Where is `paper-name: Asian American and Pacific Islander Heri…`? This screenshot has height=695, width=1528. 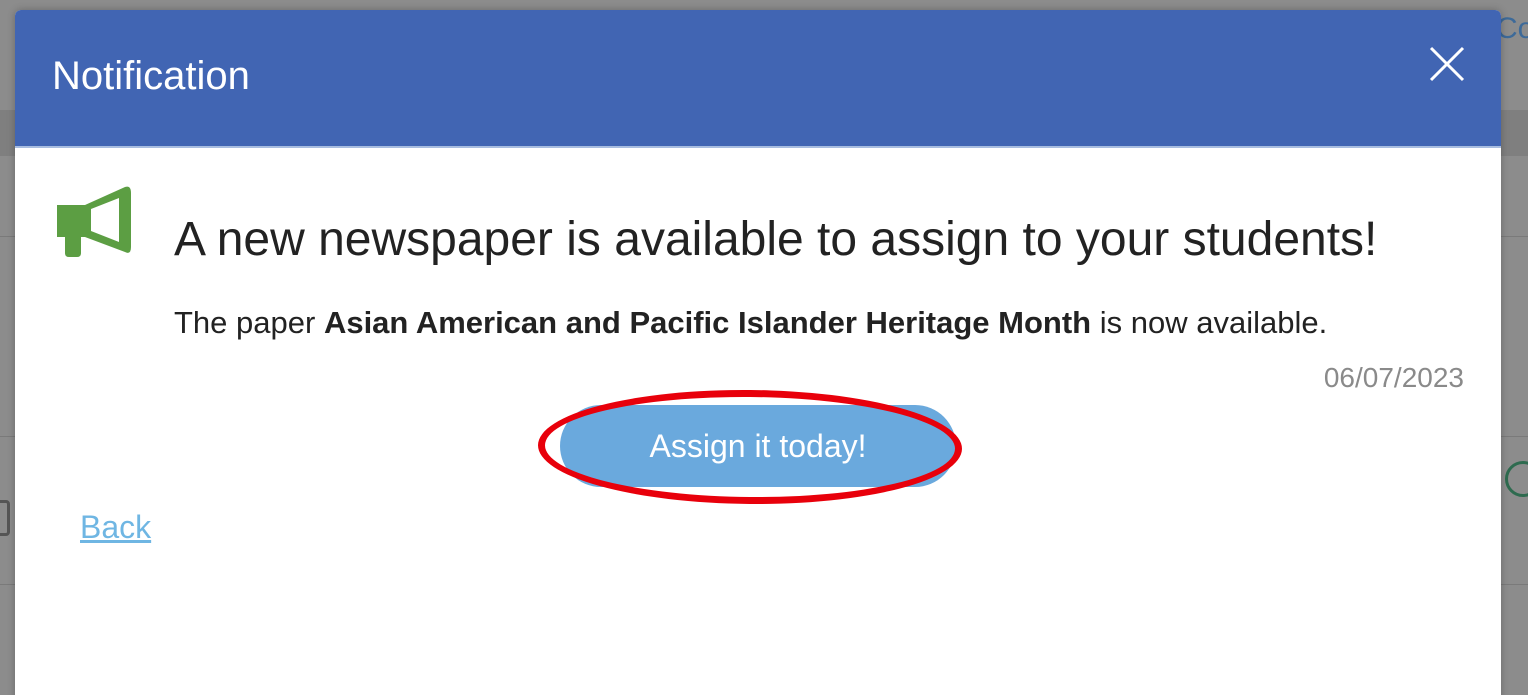
paper-name: Asian American and Pacific Islander Heri… is located at coordinates (707, 322).